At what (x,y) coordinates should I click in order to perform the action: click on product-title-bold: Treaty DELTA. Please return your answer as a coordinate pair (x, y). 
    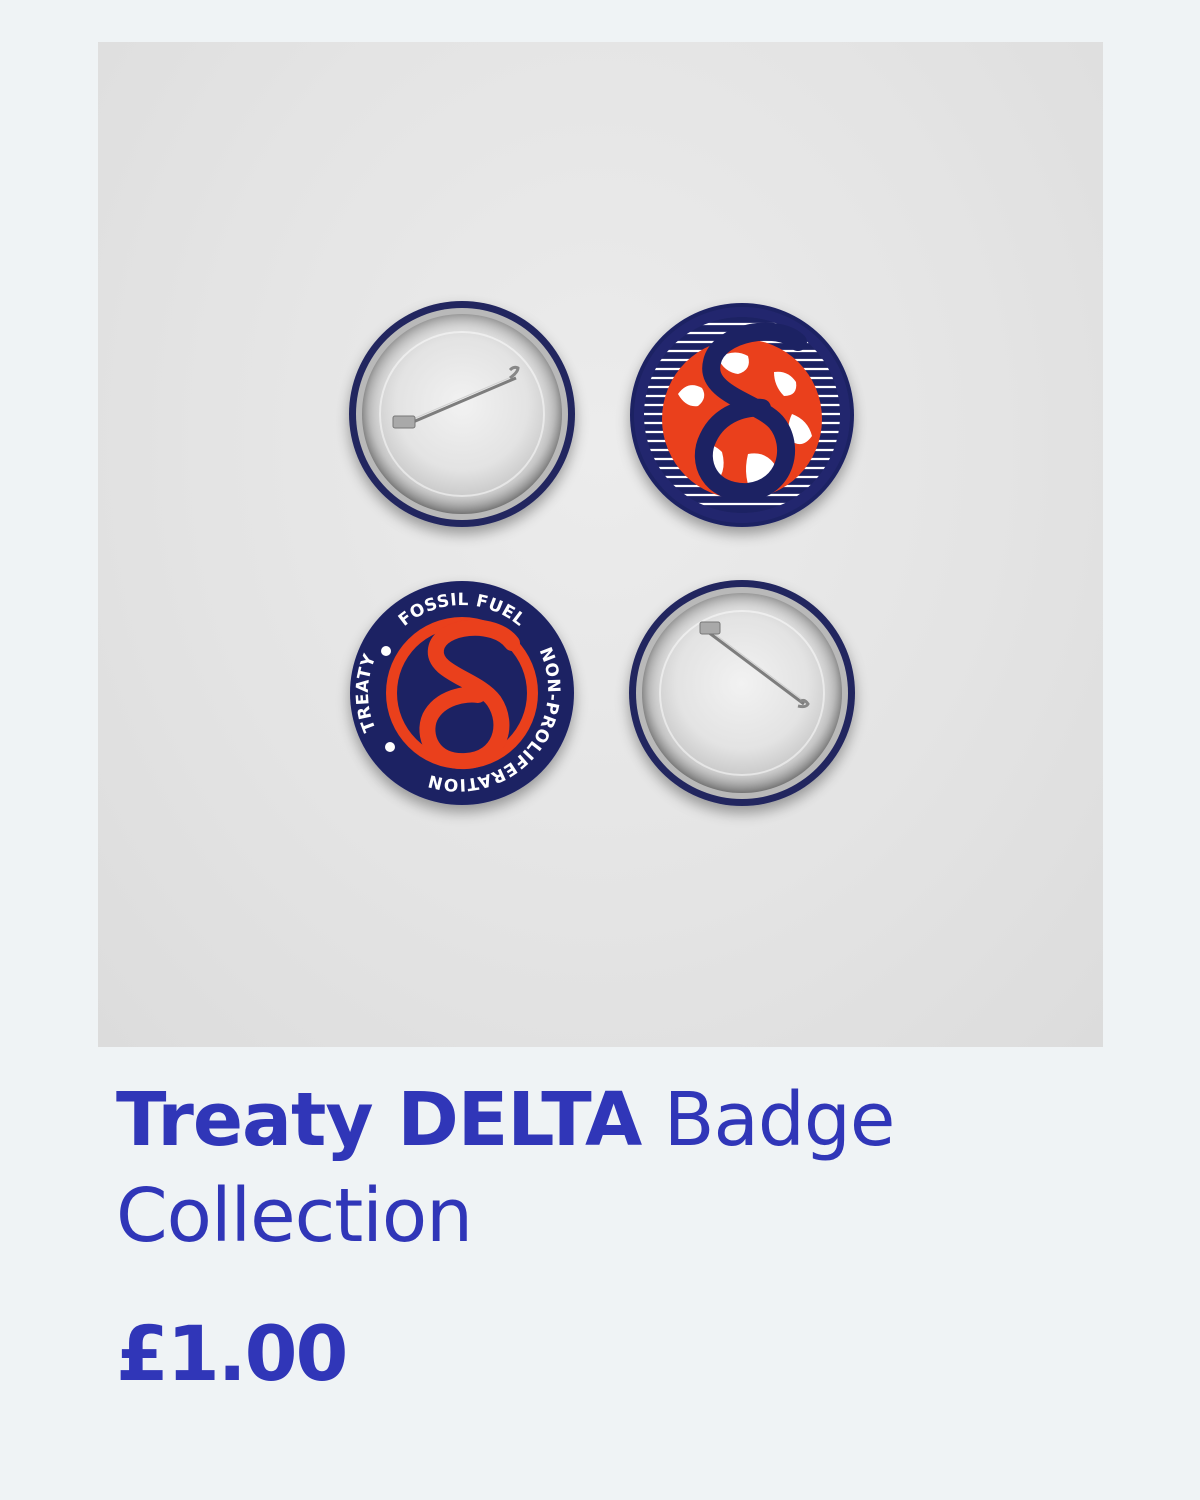
    Looking at the image, I should click on (379, 1120).